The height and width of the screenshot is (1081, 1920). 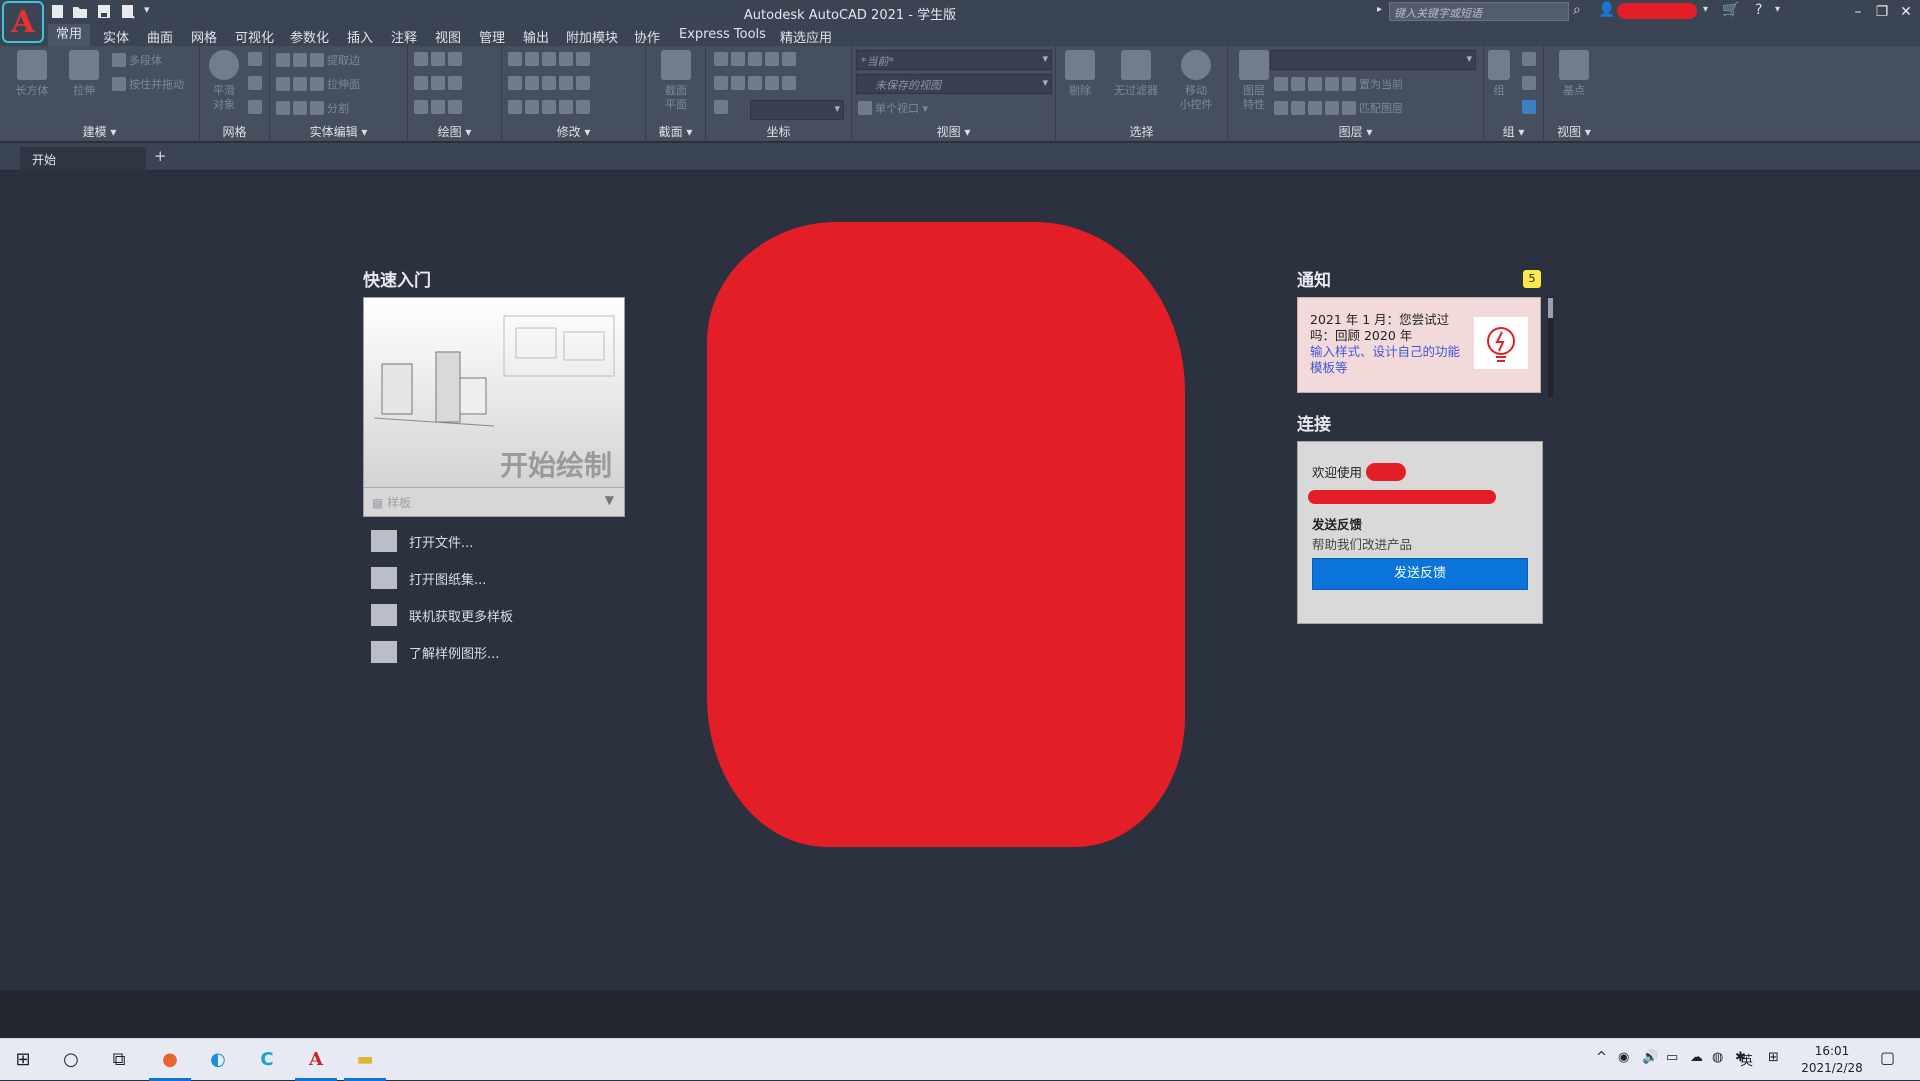 What do you see at coordinates (1705, 9) in the screenshot?
I see `user-dropdown-icon: ▾` at bounding box center [1705, 9].